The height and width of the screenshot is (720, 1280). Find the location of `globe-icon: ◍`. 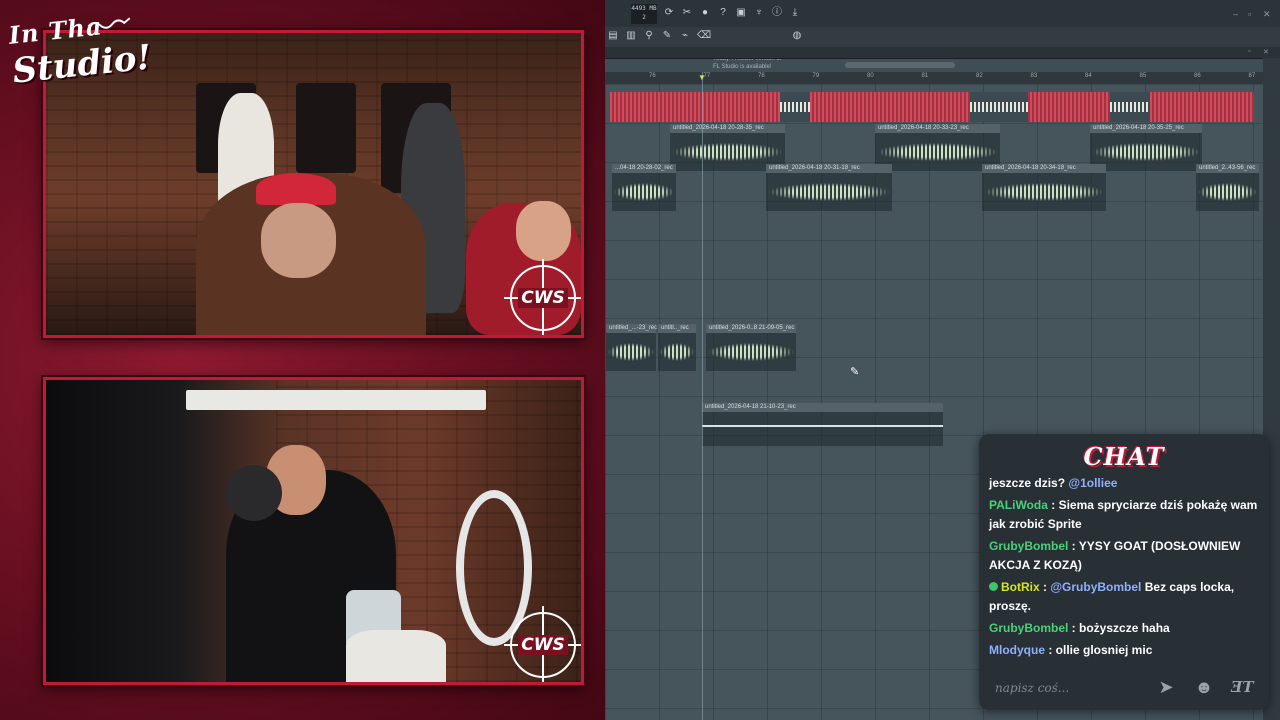

globe-icon: ◍ is located at coordinates (797, 36).